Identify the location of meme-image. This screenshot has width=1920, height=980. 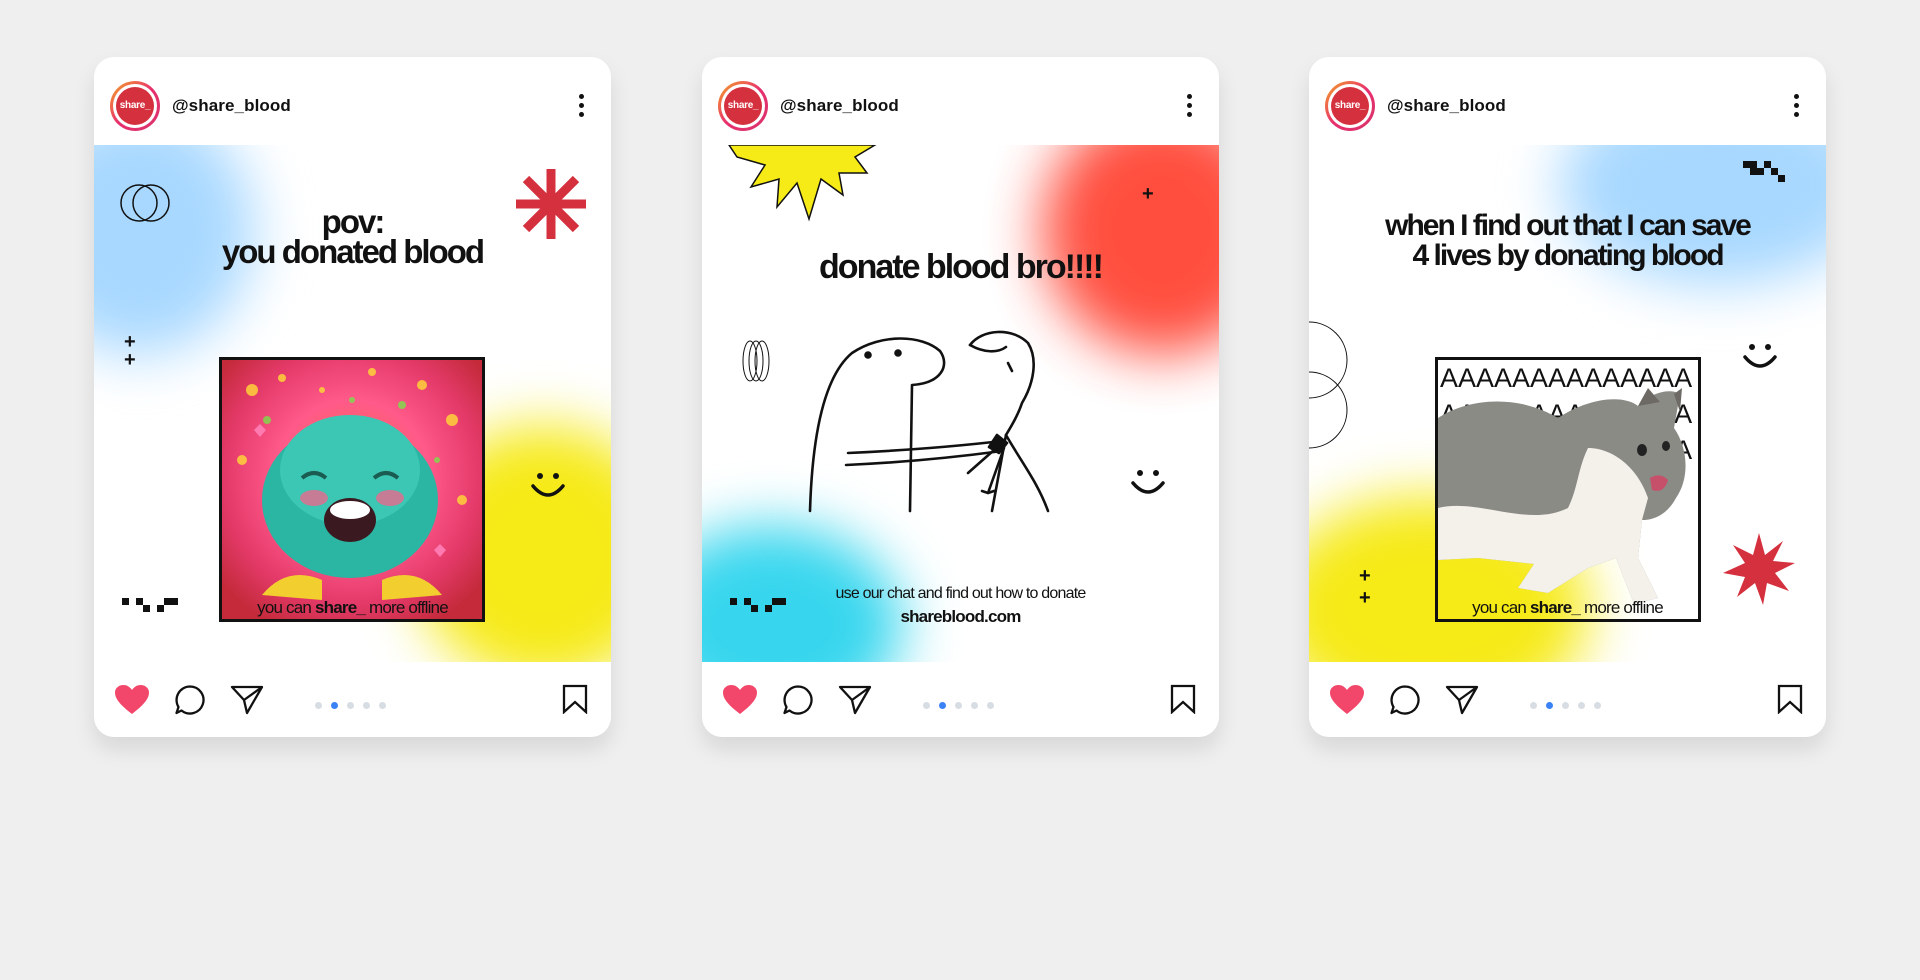
(352, 489).